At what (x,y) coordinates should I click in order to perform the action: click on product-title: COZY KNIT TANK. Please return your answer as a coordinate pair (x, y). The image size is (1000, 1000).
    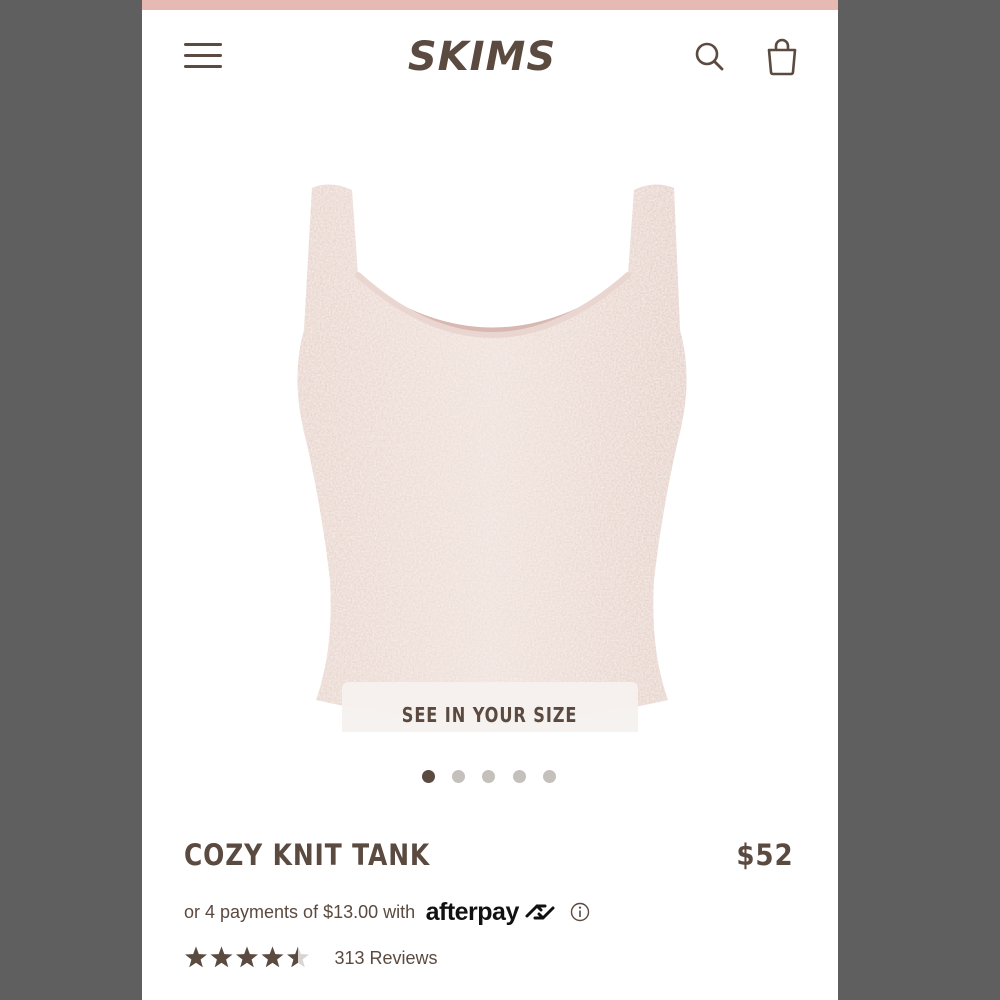
    Looking at the image, I should click on (307, 855).